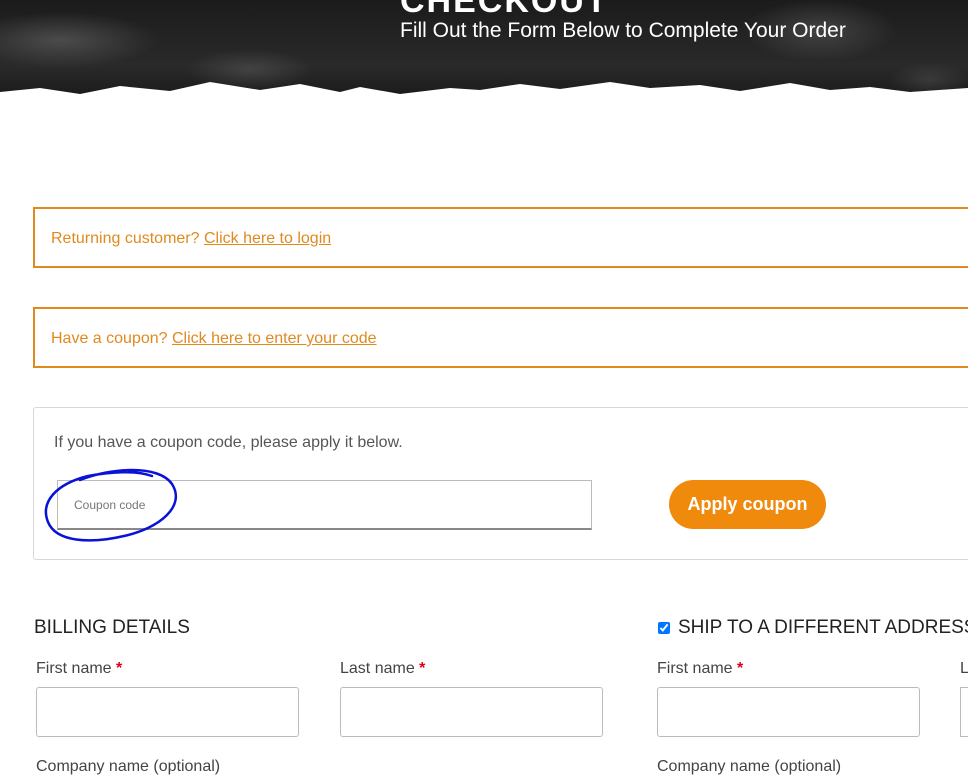 This screenshot has width=968, height=776. I want to click on apply-coupon-button: Apply coupon, so click(747, 504).